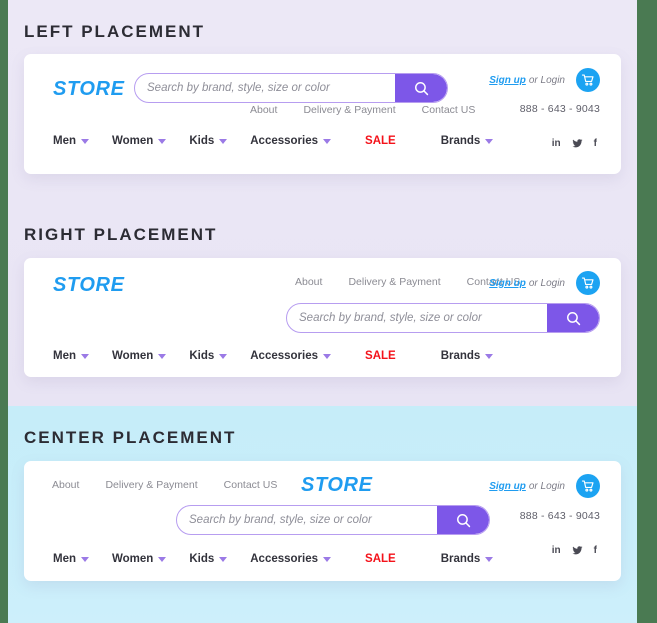  I want to click on nav-item-women-label: Women, so click(133, 559).